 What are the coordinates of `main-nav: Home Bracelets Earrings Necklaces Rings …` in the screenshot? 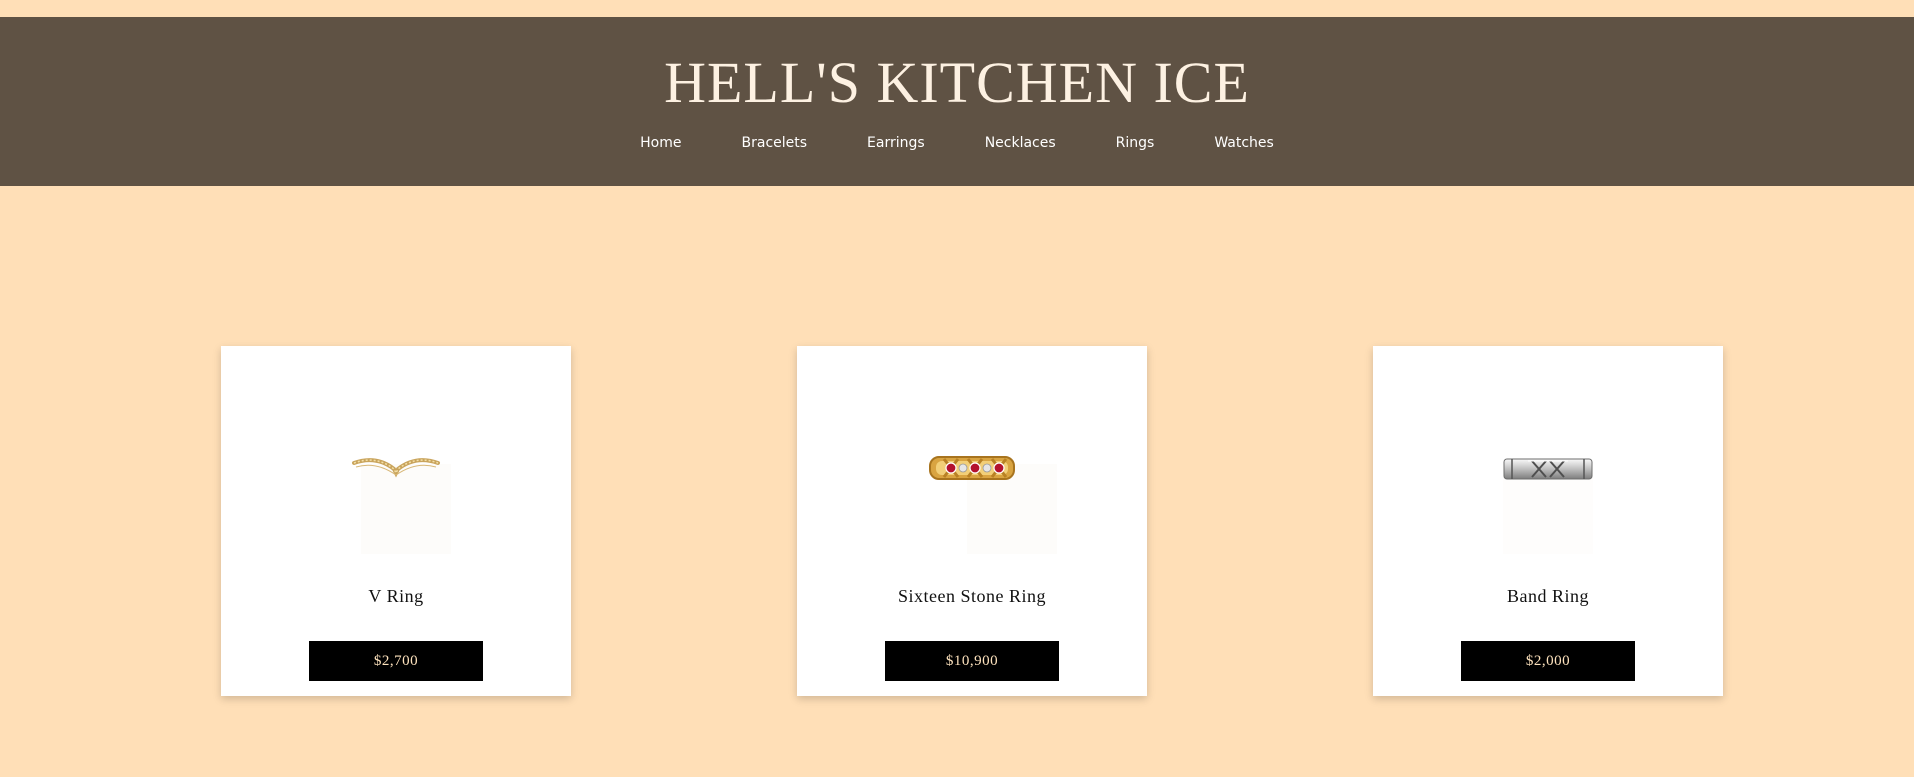 It's located at (957, 143).